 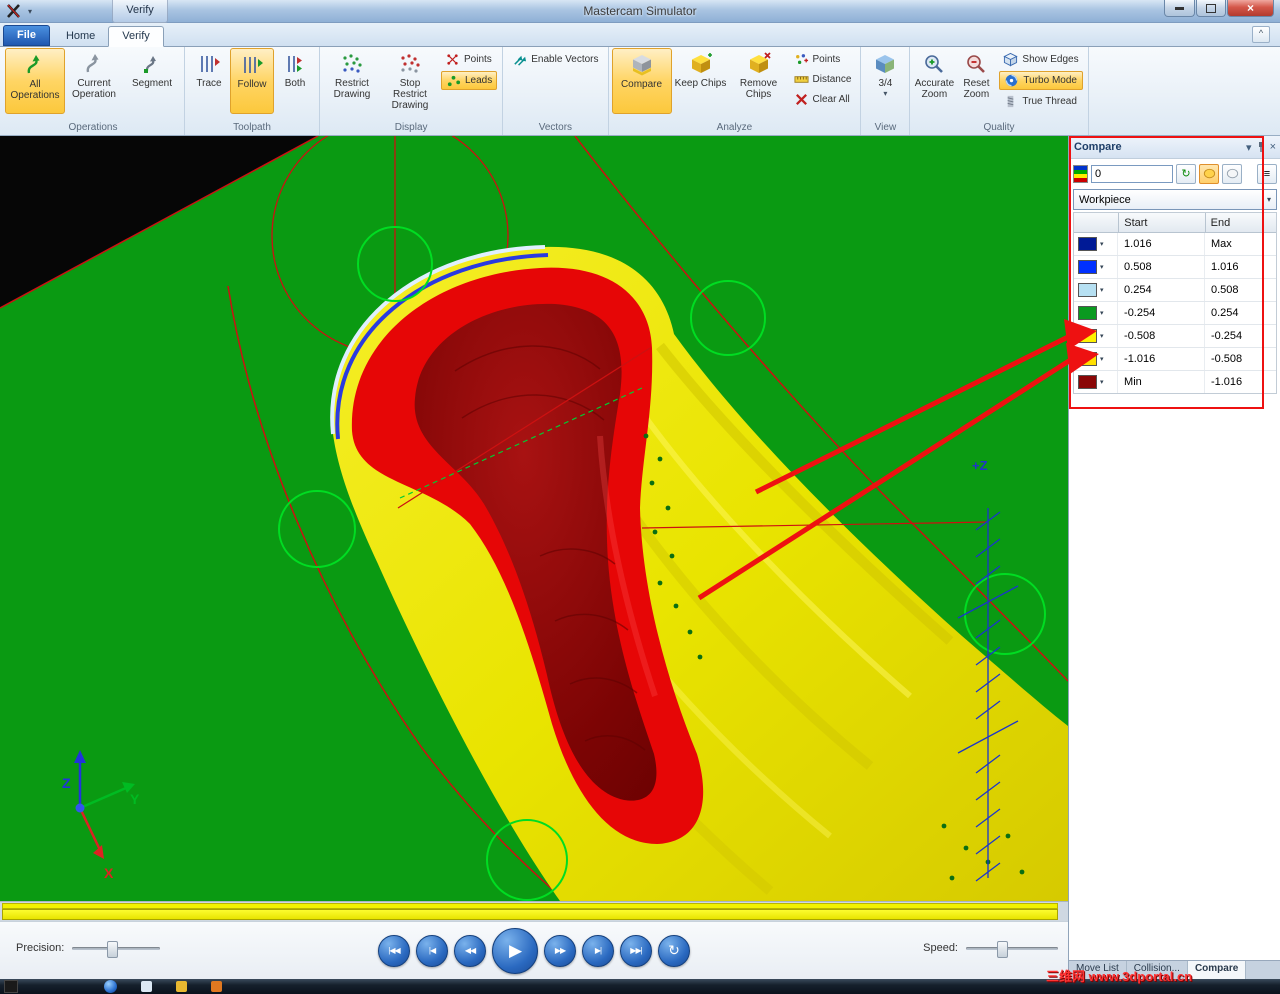 What do you see at coordinates (1261, 147) in the screenshot?
I see `pin-icon` at bounding box center [1261, 147].